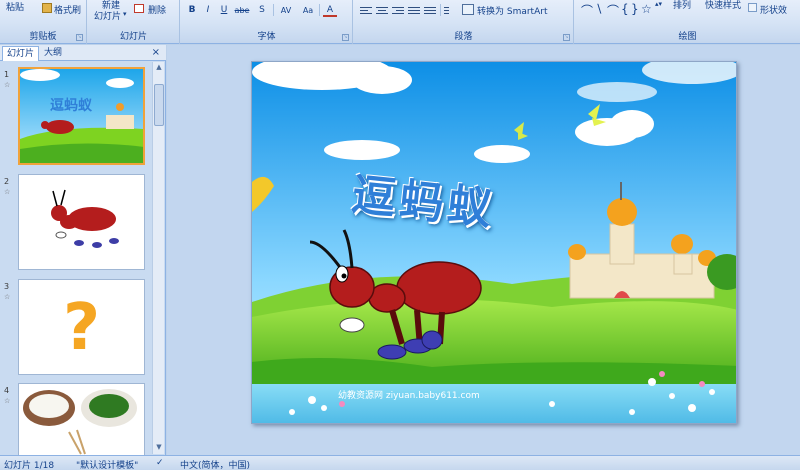  Describe the element at coordinates (7, 390) in the screenshot. I see `slide-number: 4` at that location.